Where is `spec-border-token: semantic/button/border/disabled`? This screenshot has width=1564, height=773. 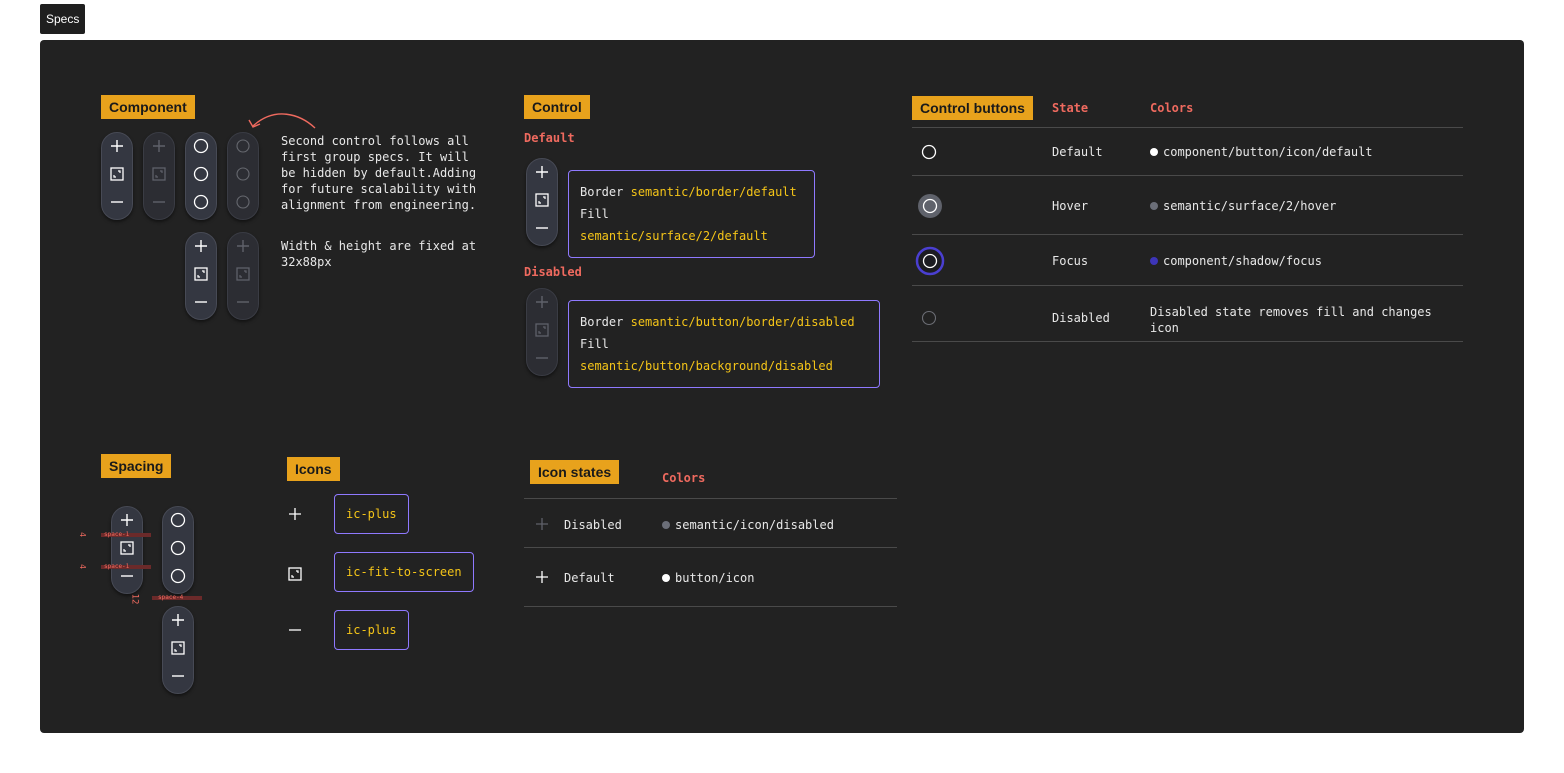
spec-border-token: semantic/button/border/disabled is located at coordinates (742, 322).